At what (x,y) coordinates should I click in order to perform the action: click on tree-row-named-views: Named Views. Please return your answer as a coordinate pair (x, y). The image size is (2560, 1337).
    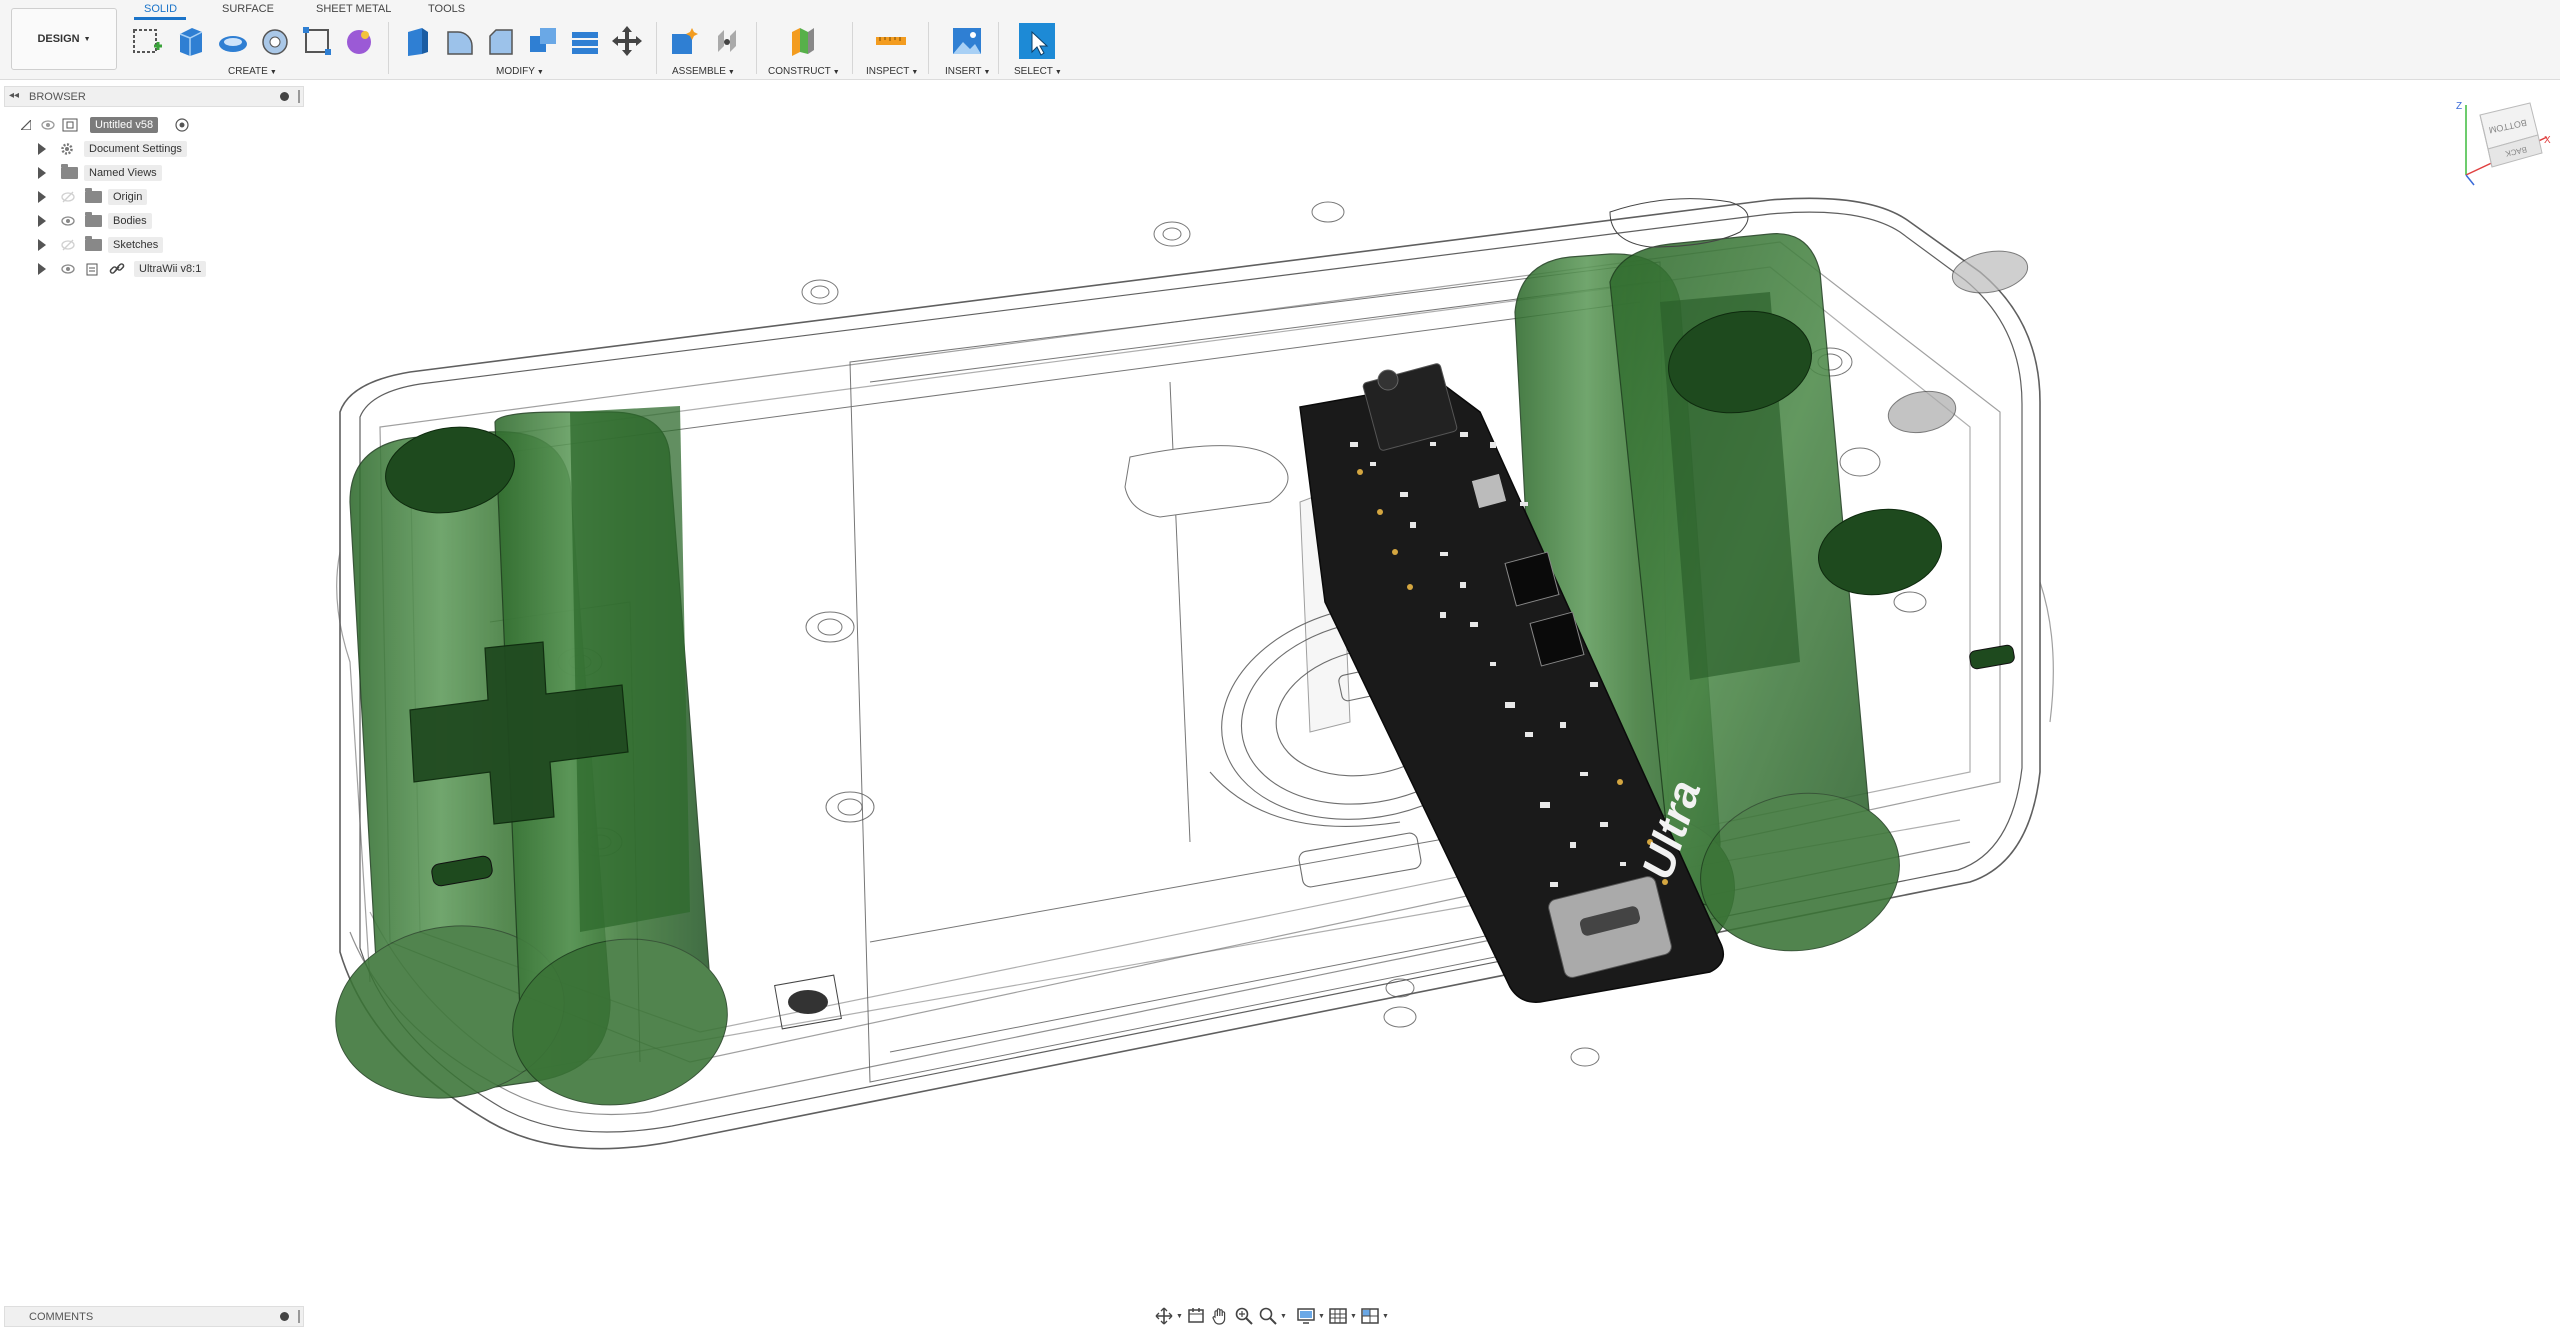
    Looking at the image, I should click on (150, 173).